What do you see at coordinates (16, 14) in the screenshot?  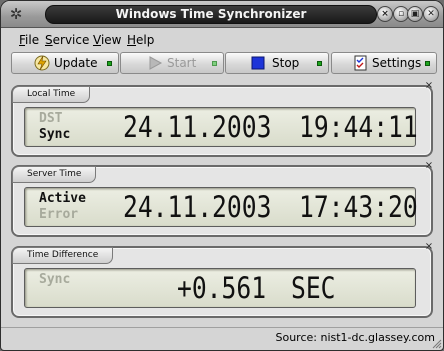 I see `gear-icon: ✲` at bounding box center [16, 14].